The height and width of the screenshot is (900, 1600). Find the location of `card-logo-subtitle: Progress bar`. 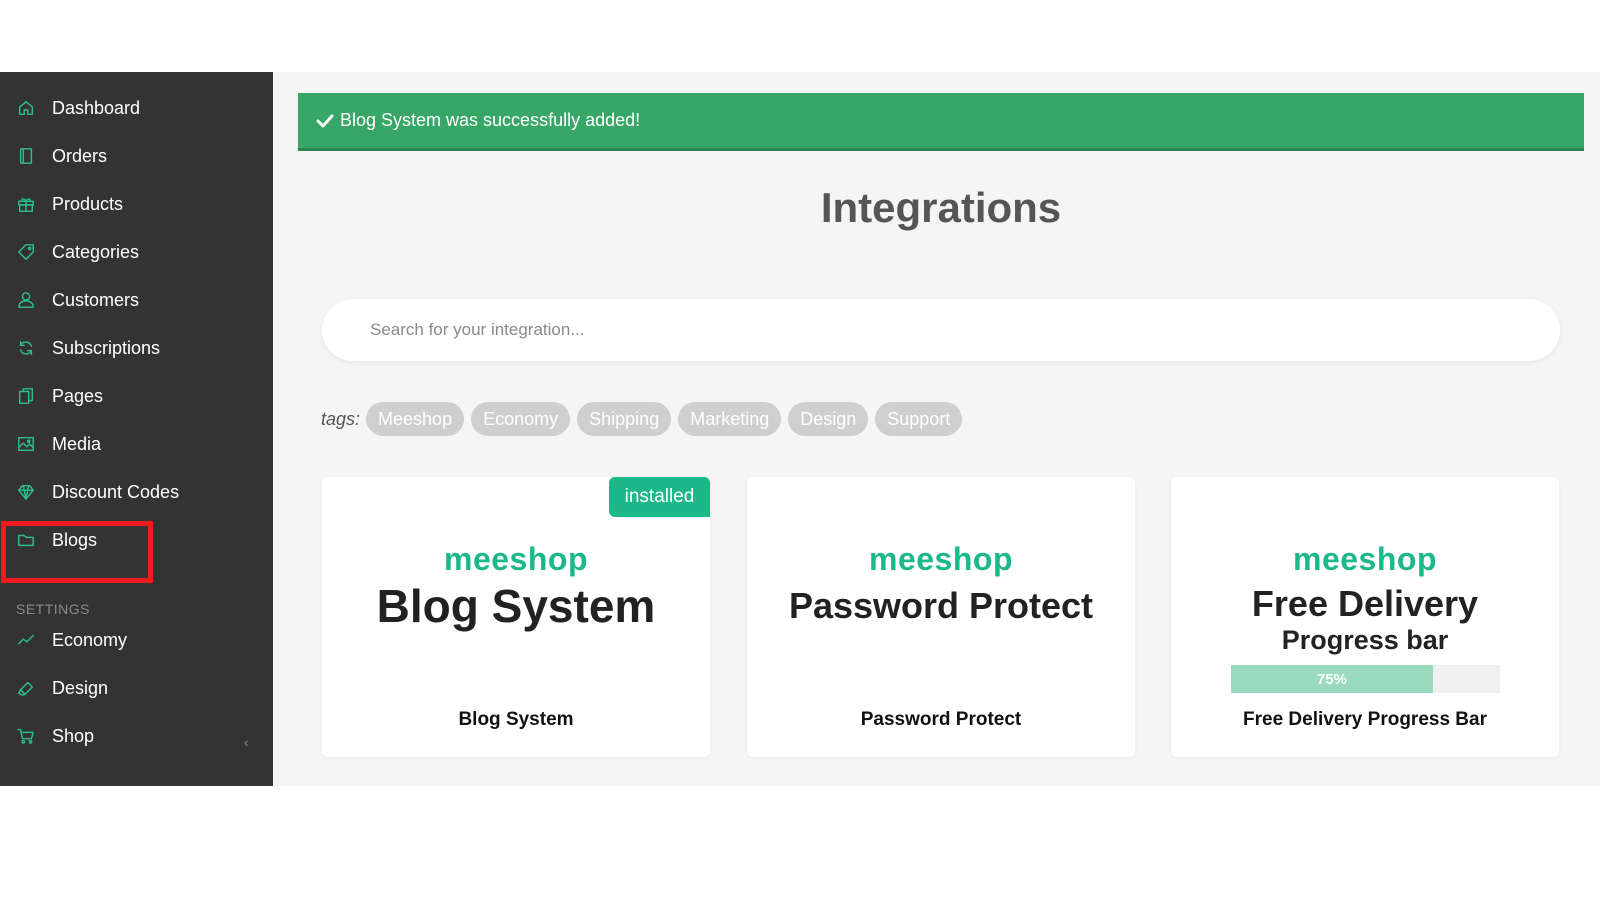

card-logo-subtitle: Progress bar is located at coordinates (1365, 640).